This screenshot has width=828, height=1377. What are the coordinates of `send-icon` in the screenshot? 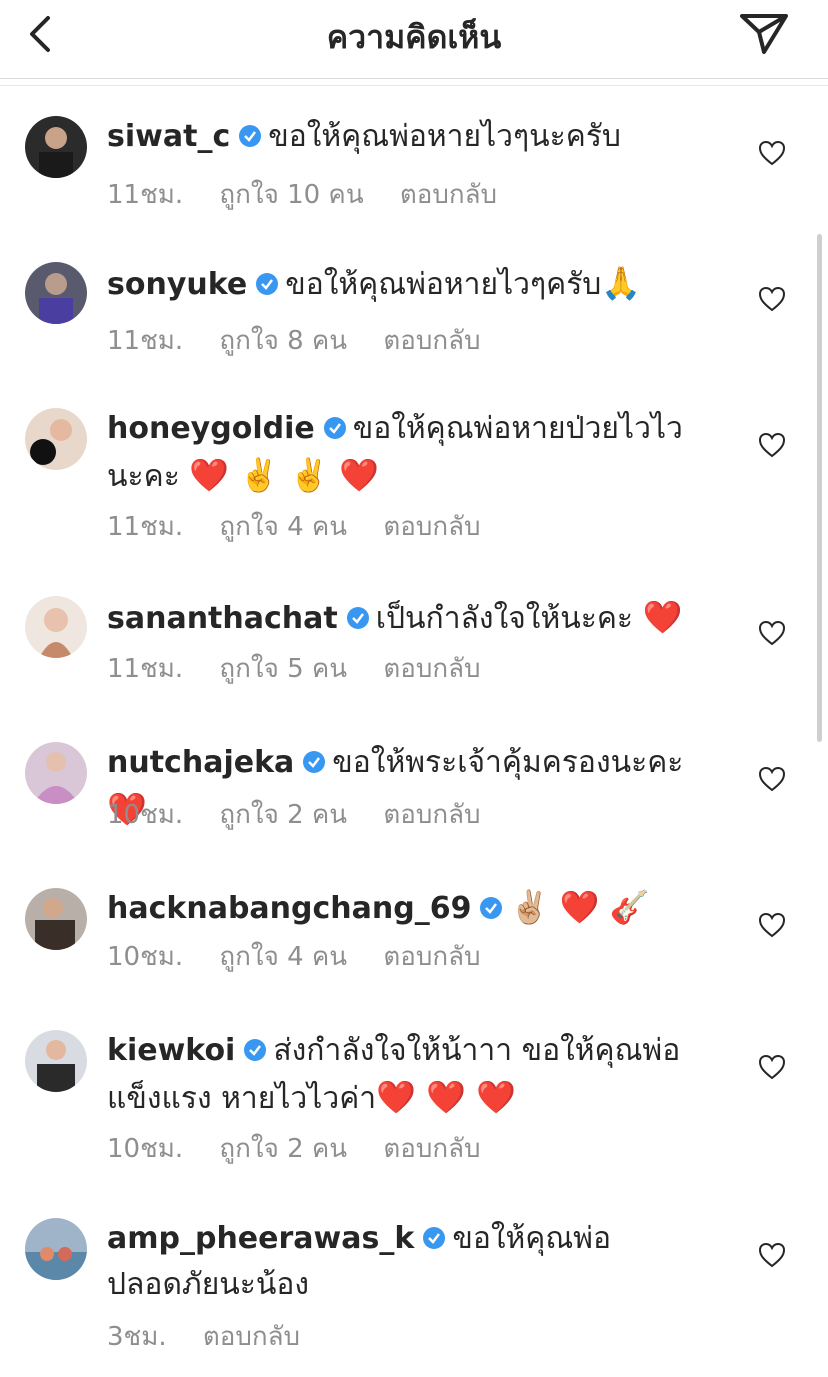 It's located at (764, 33).